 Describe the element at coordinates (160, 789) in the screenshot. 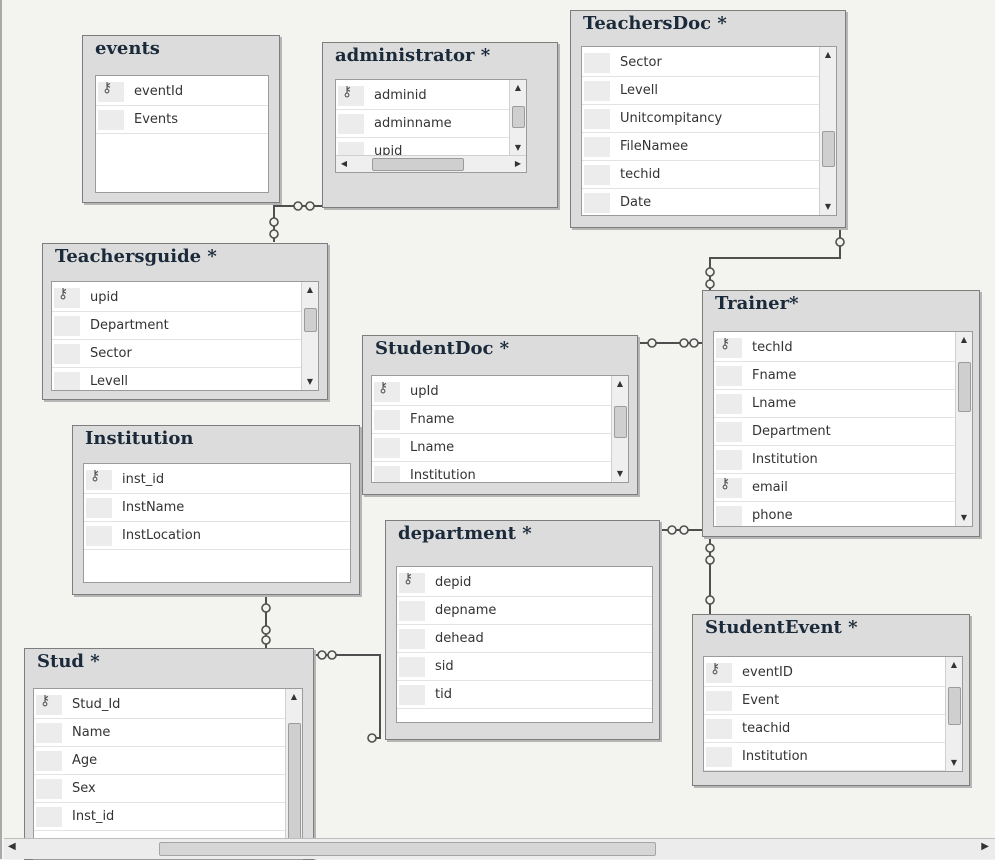

I see `column-row: Sex` at that location.